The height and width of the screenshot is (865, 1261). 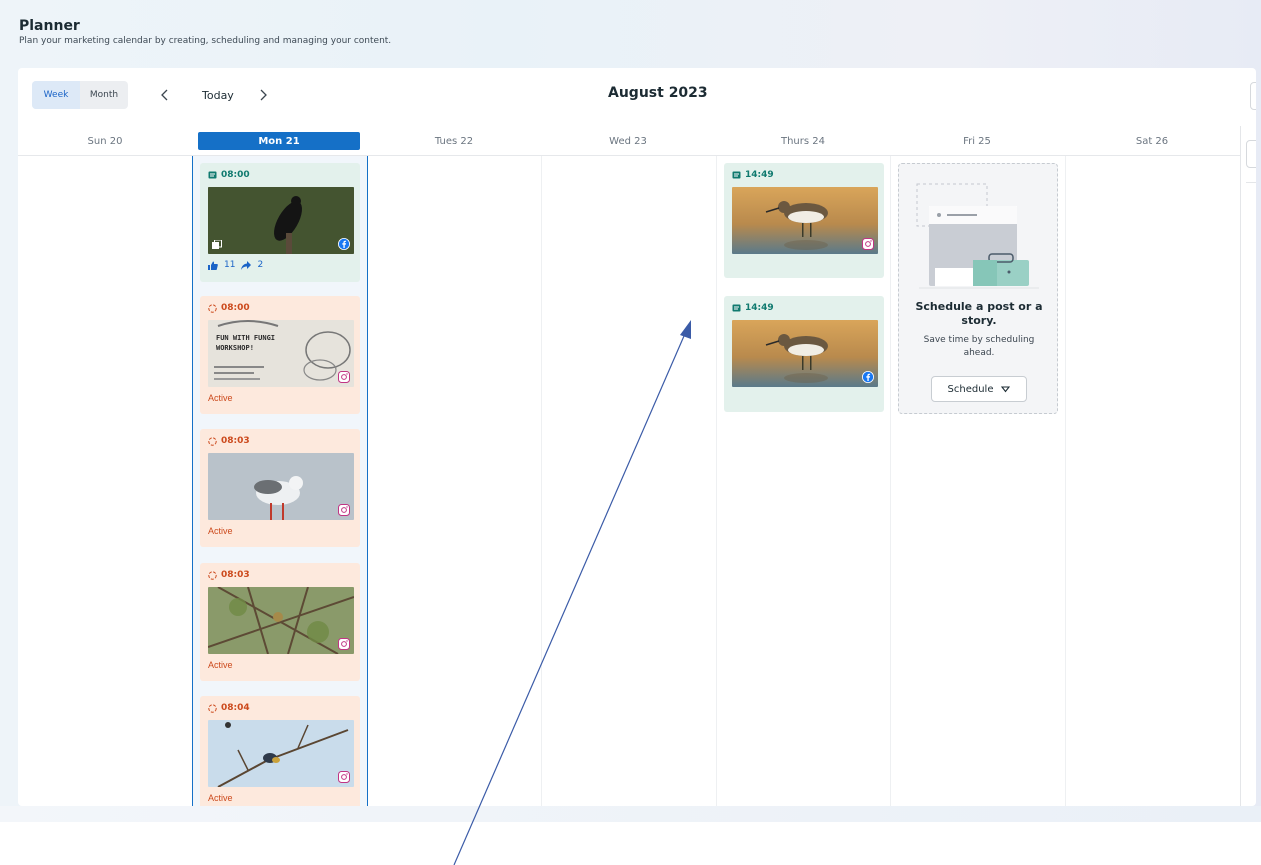 What do you see at coordinates (1253, 96) in the screenshot?
I see `toolbar-edge-control` at bounding box center [1253, 96].